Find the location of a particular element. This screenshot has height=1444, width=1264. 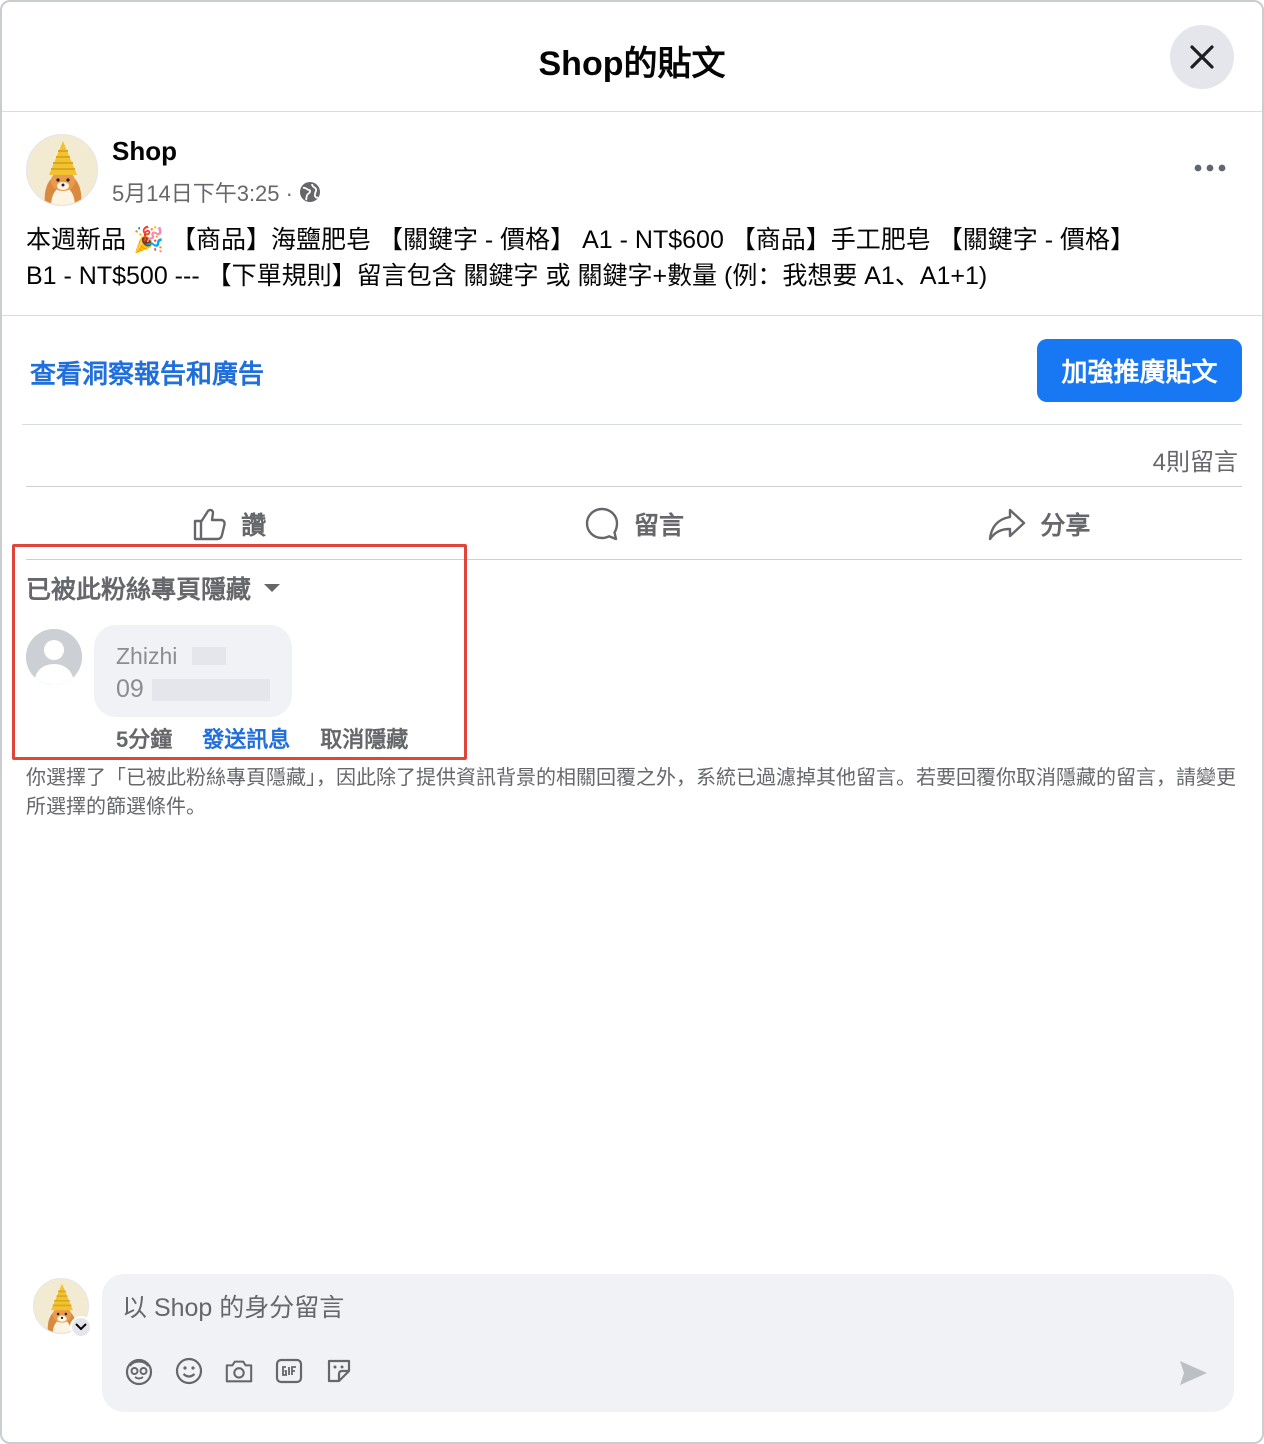

post-meta: 5月14日下午3:25 · is located at coordinates (216, 192).